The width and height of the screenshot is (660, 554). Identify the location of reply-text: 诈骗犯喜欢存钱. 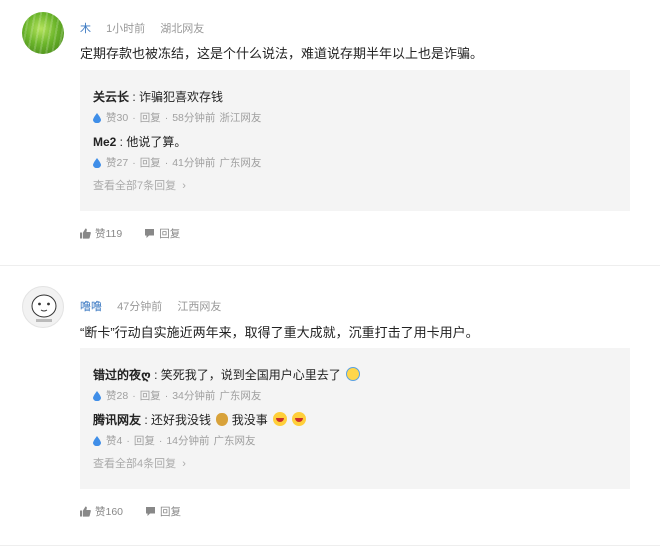
(181, 97).